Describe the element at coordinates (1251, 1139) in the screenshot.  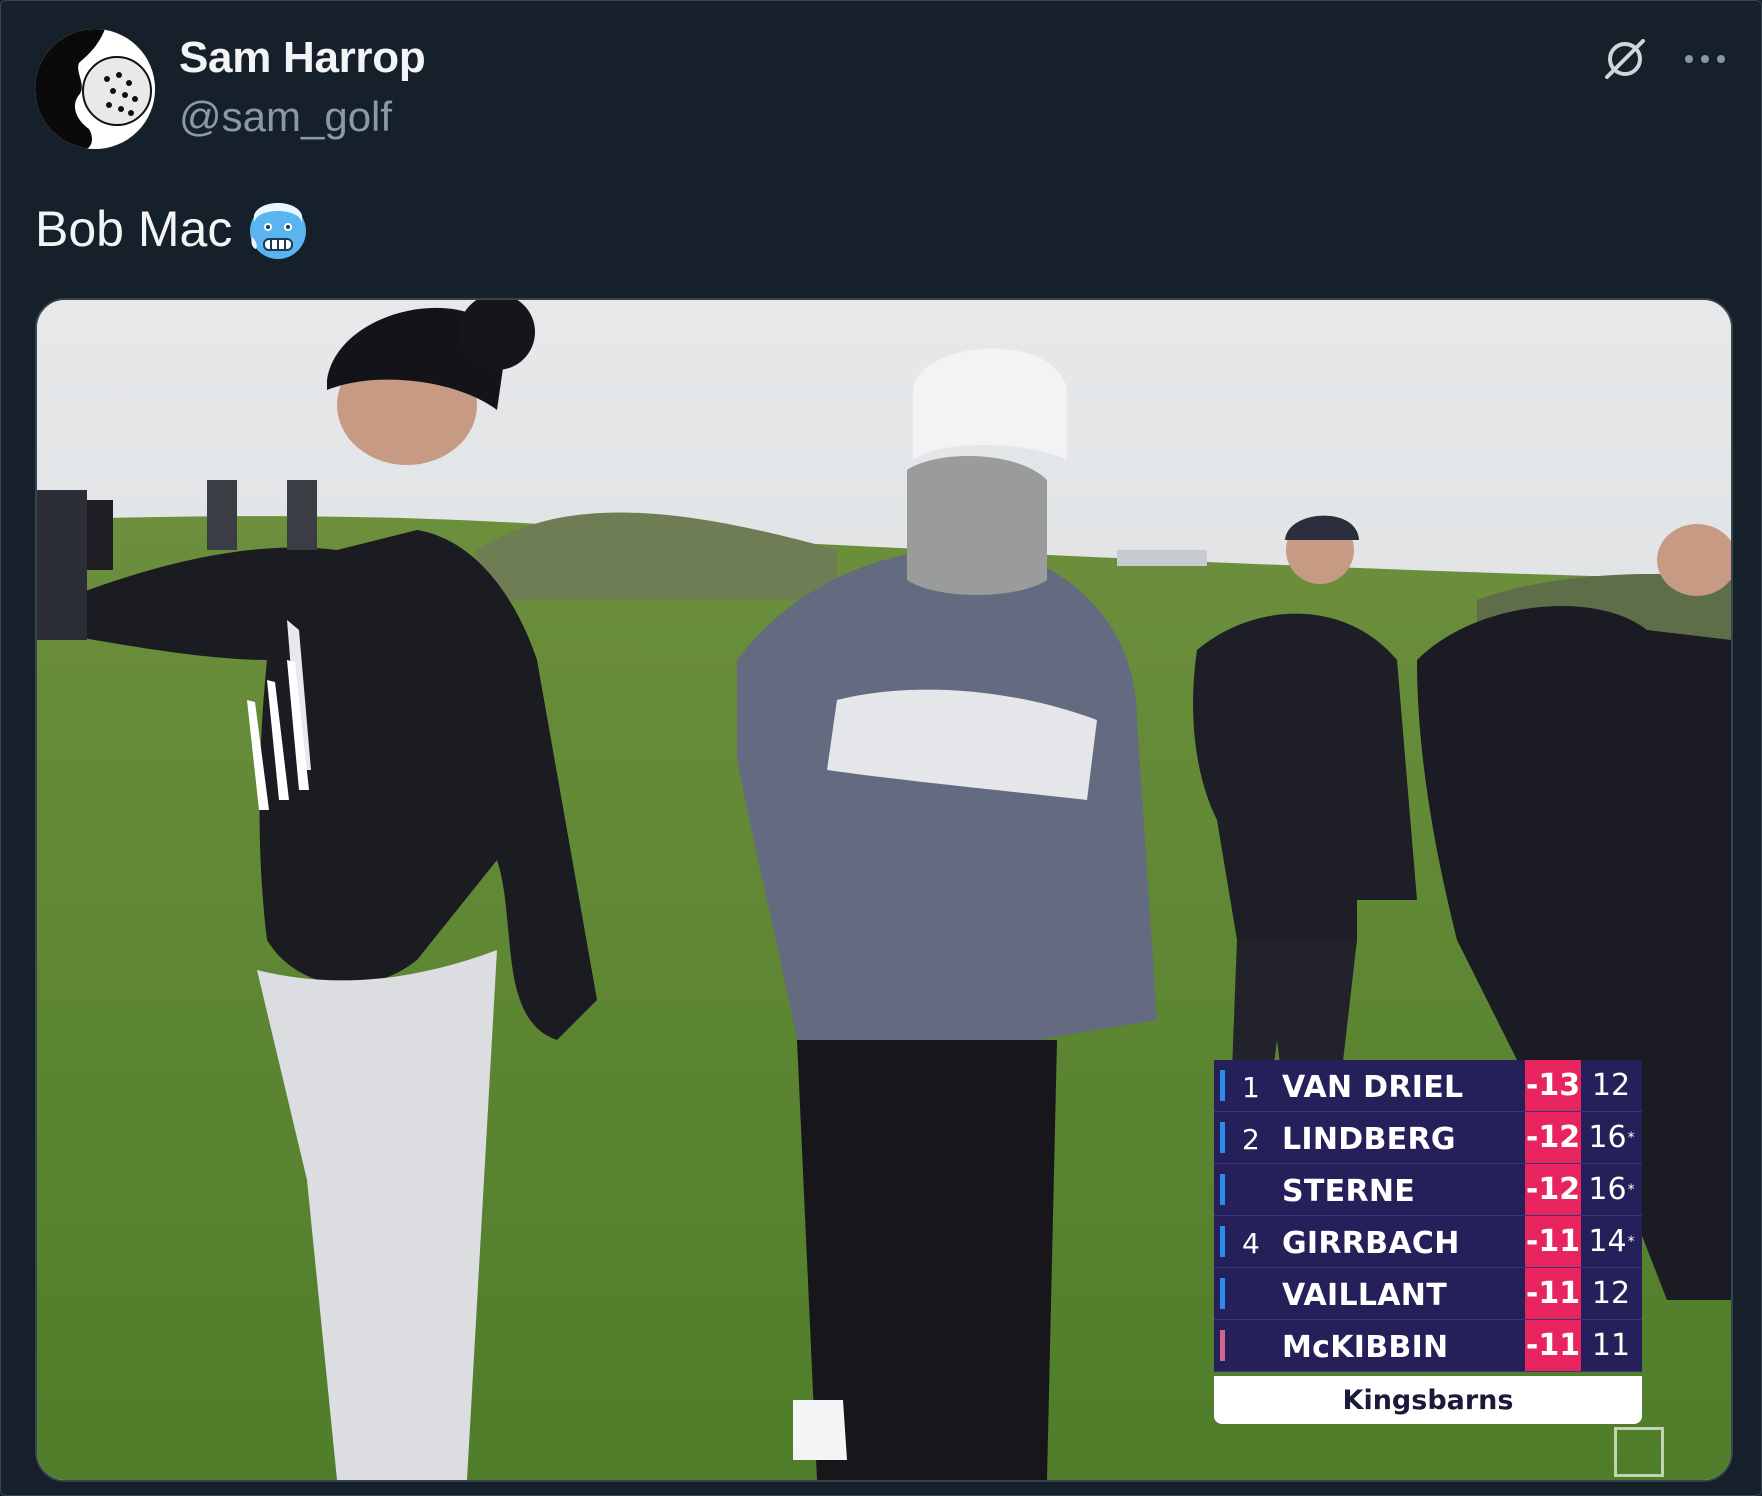
I see `player-position: 2` at that location.